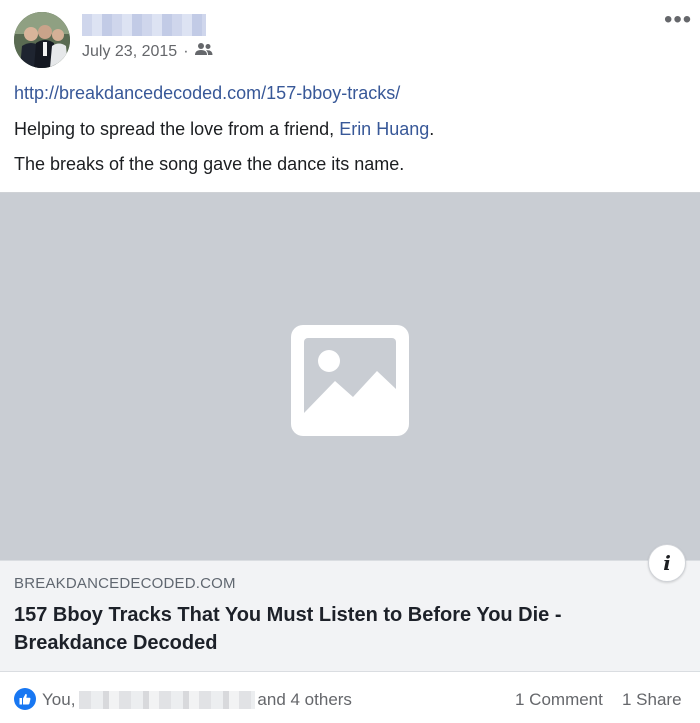  I want to click on preview-domain: BREAKDANCEDECODED.COM, so click(125, 583).